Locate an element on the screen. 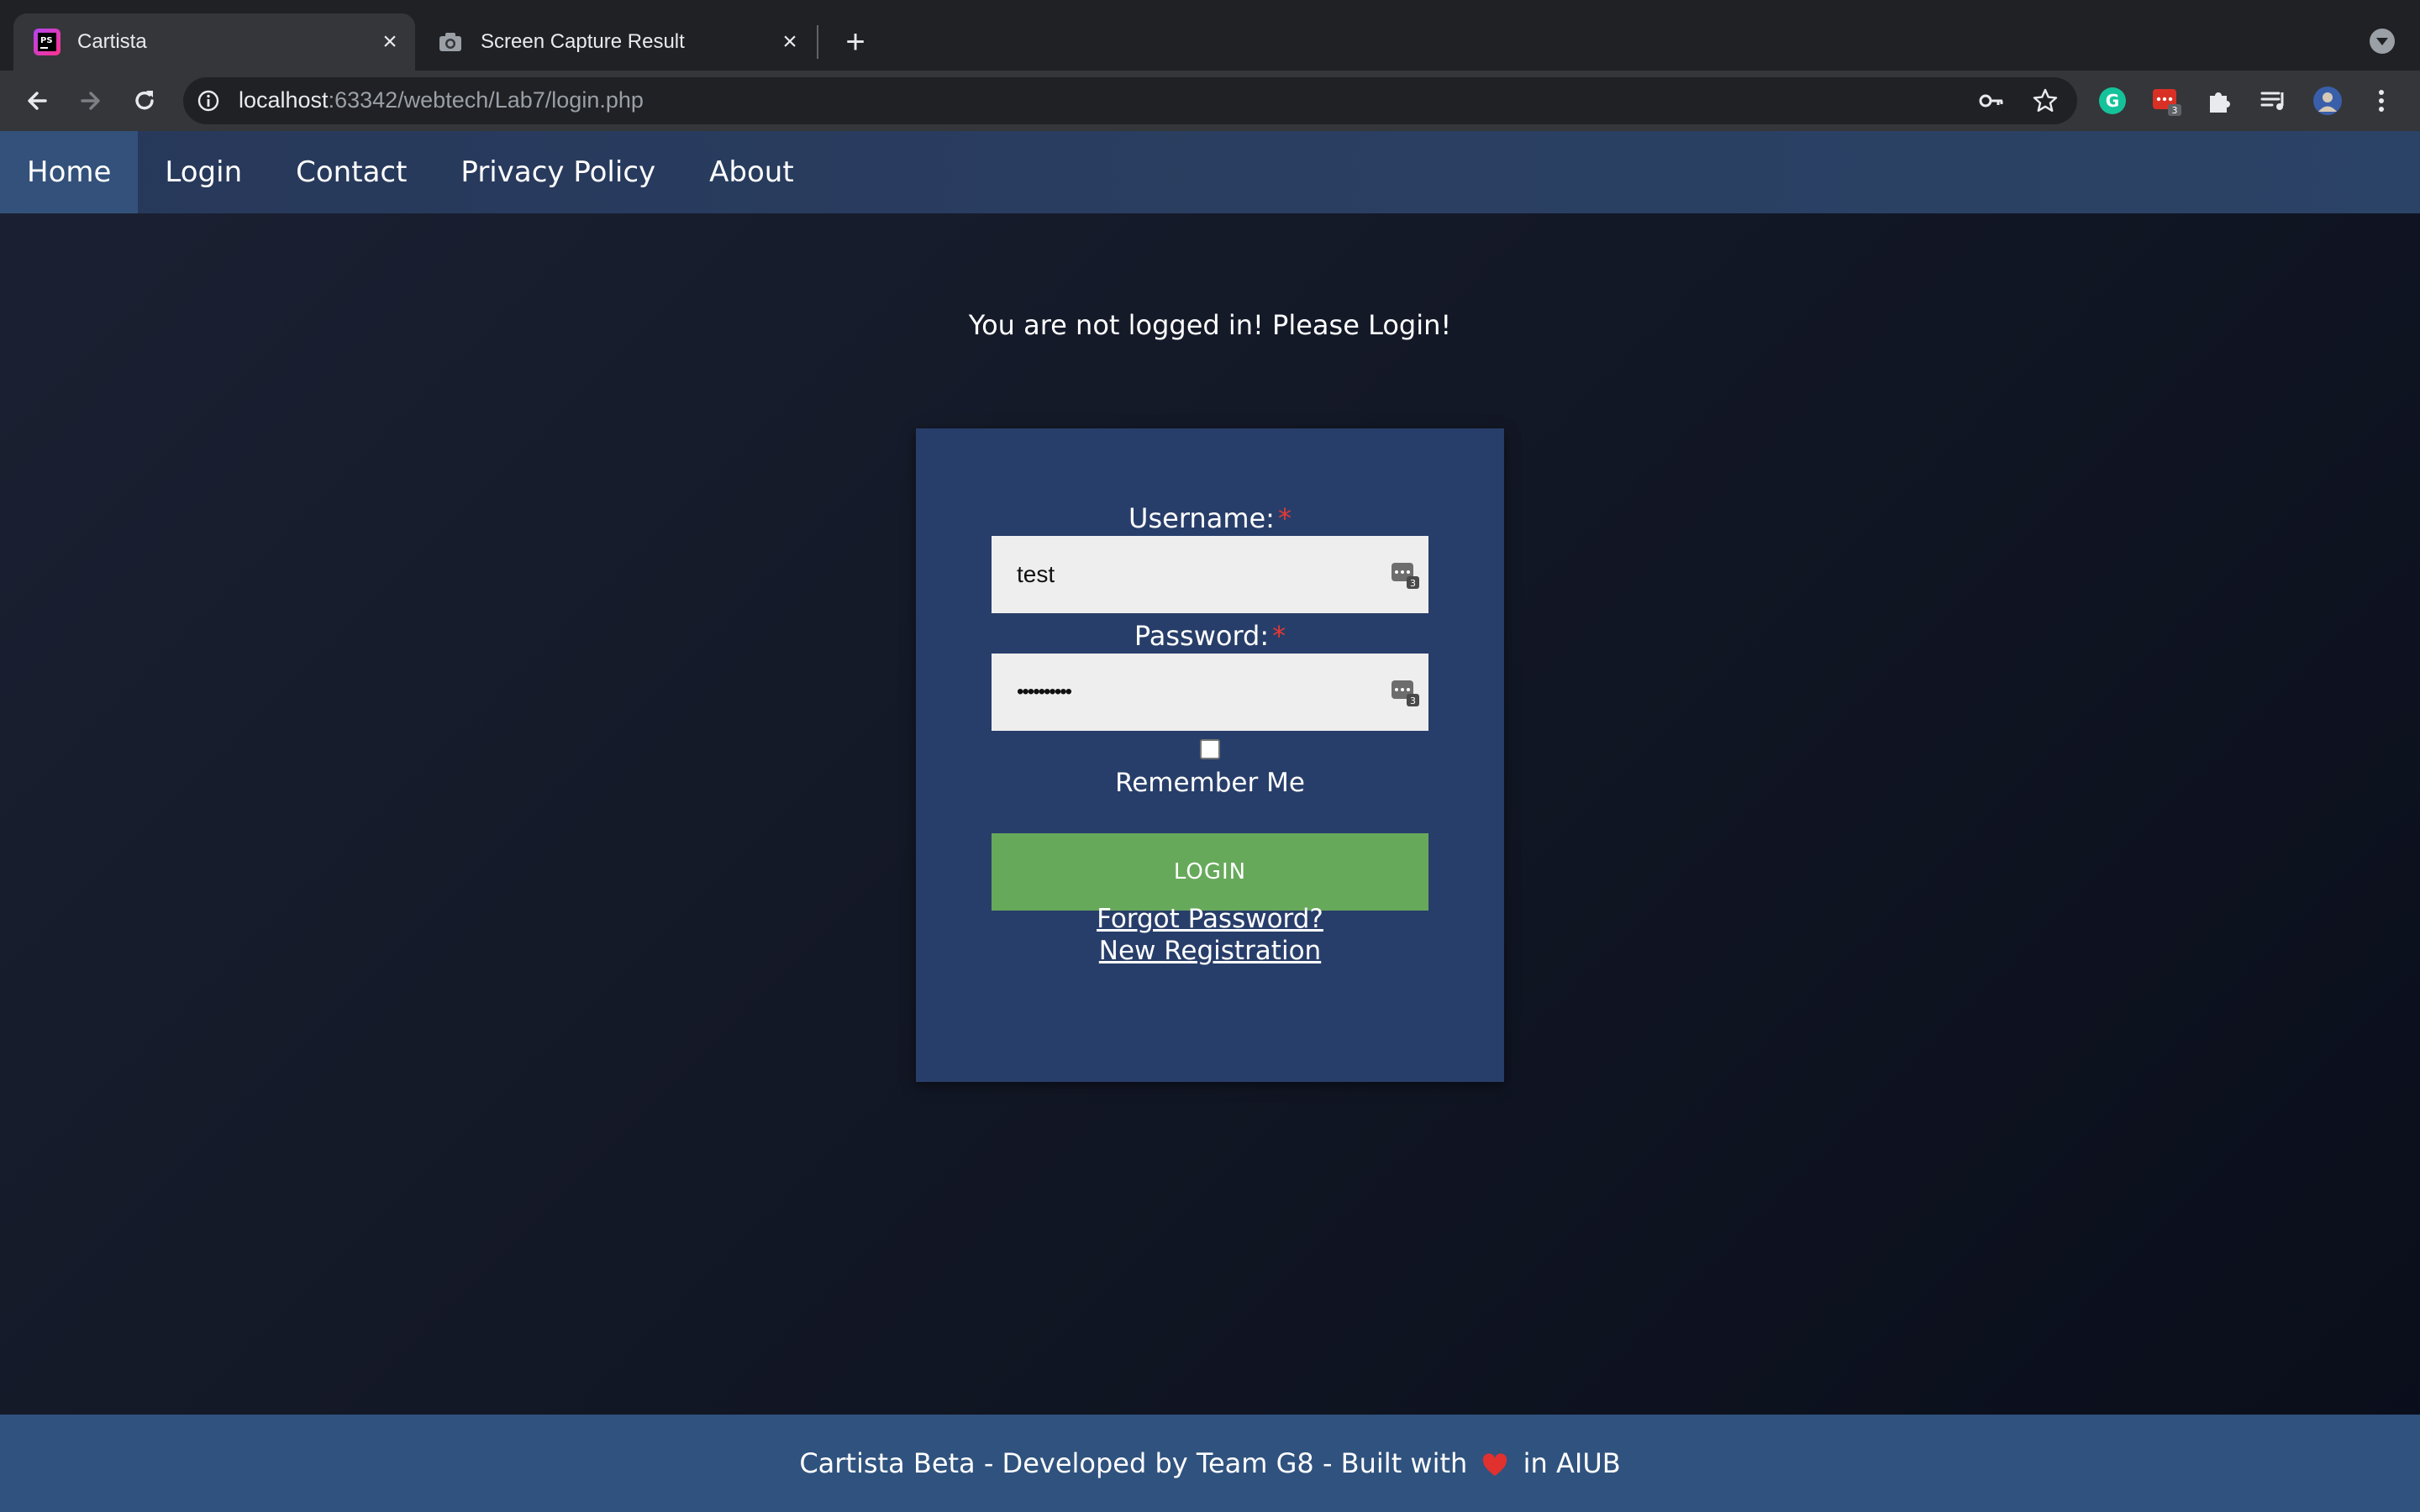 The width and height of the screenshot is (2420, 1512). remember-me-label: Remember Me is located at coordinates (1210, 783).